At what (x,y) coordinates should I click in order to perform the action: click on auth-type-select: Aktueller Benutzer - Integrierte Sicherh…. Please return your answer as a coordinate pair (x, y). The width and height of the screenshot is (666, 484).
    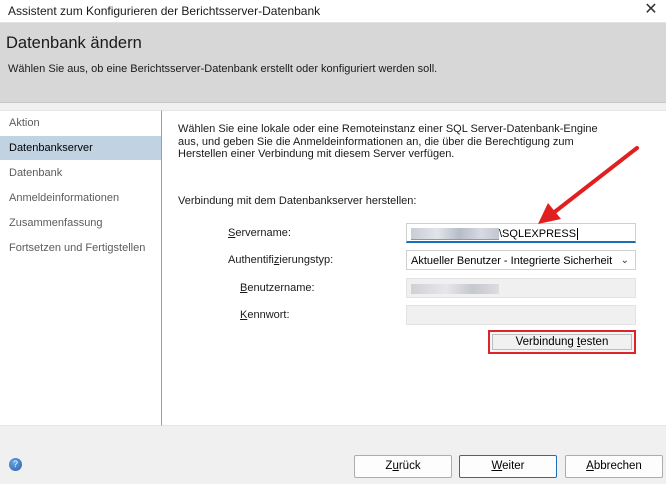
    Looking at the image, I should click on (521, 260).